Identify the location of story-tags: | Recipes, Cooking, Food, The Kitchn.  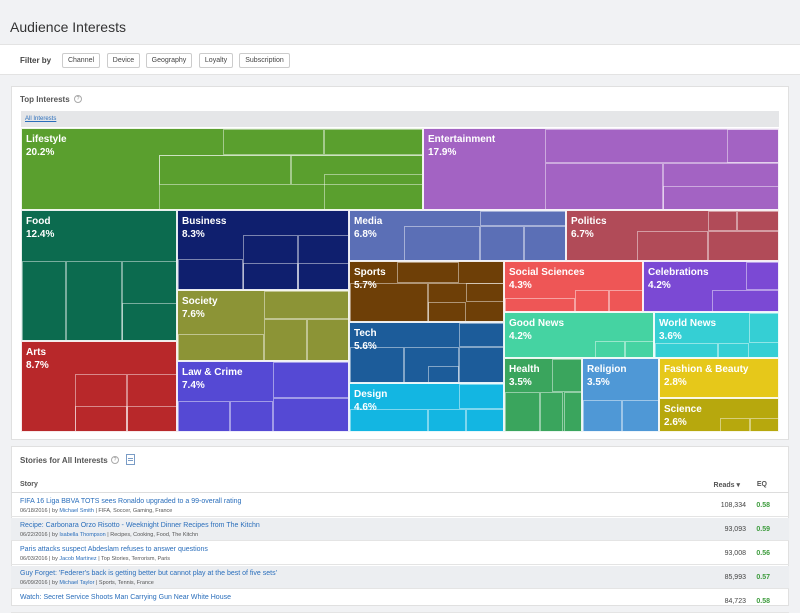
(153, 535).